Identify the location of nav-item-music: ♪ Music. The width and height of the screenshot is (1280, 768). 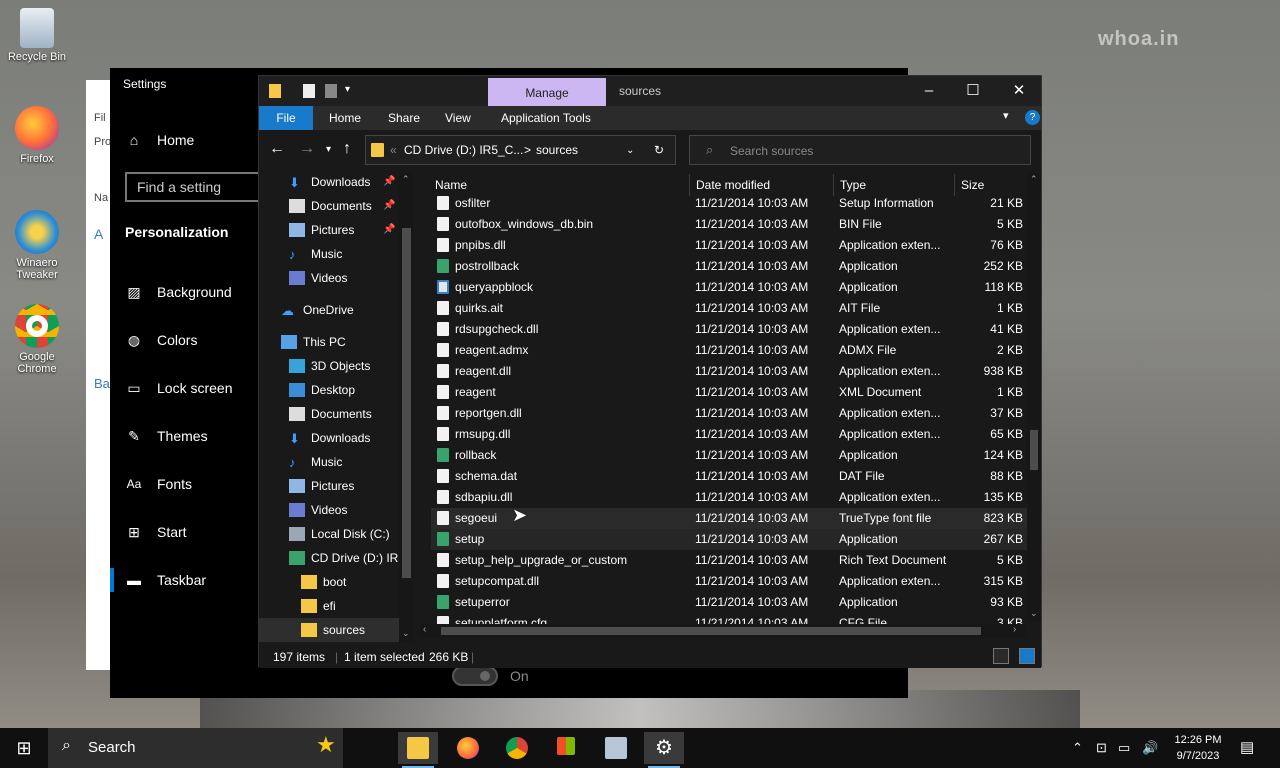
(315, 254).